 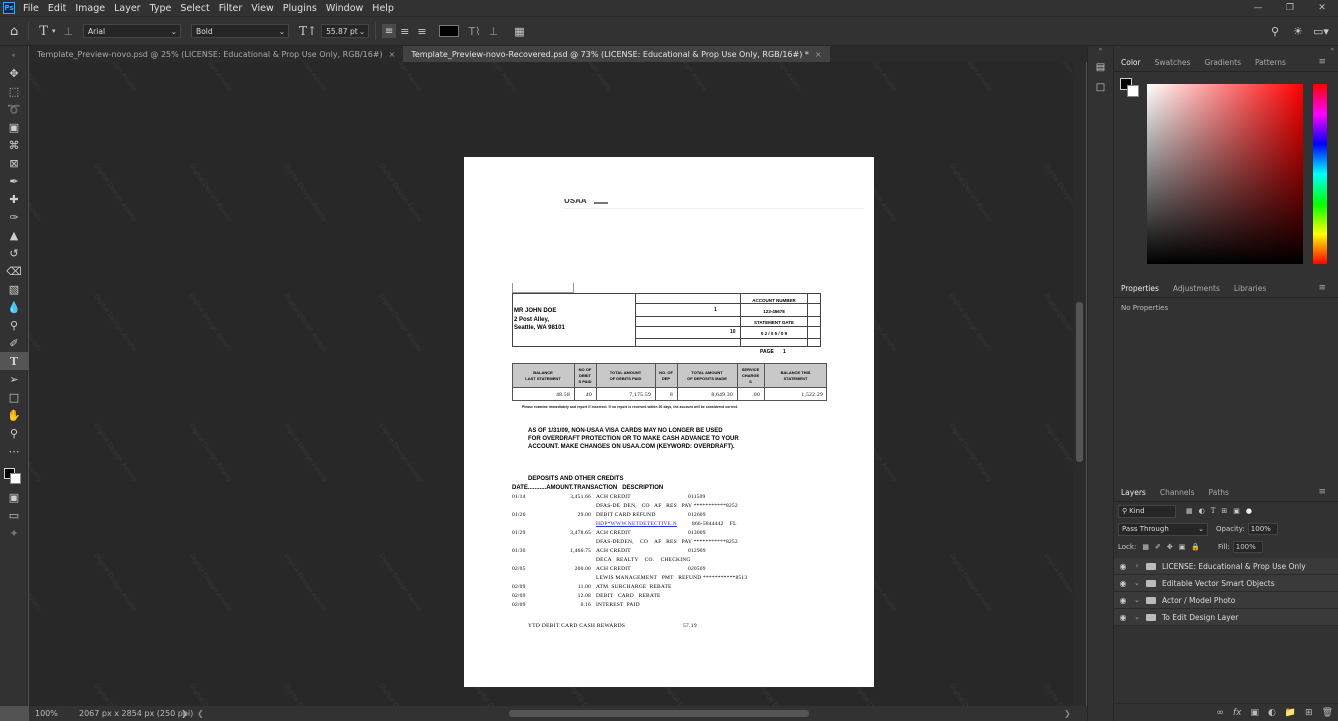 What do you see at coordinates (14, 533) in the screenshot?
I see `generative-icon: ✦` at bounding box center [14, 533].